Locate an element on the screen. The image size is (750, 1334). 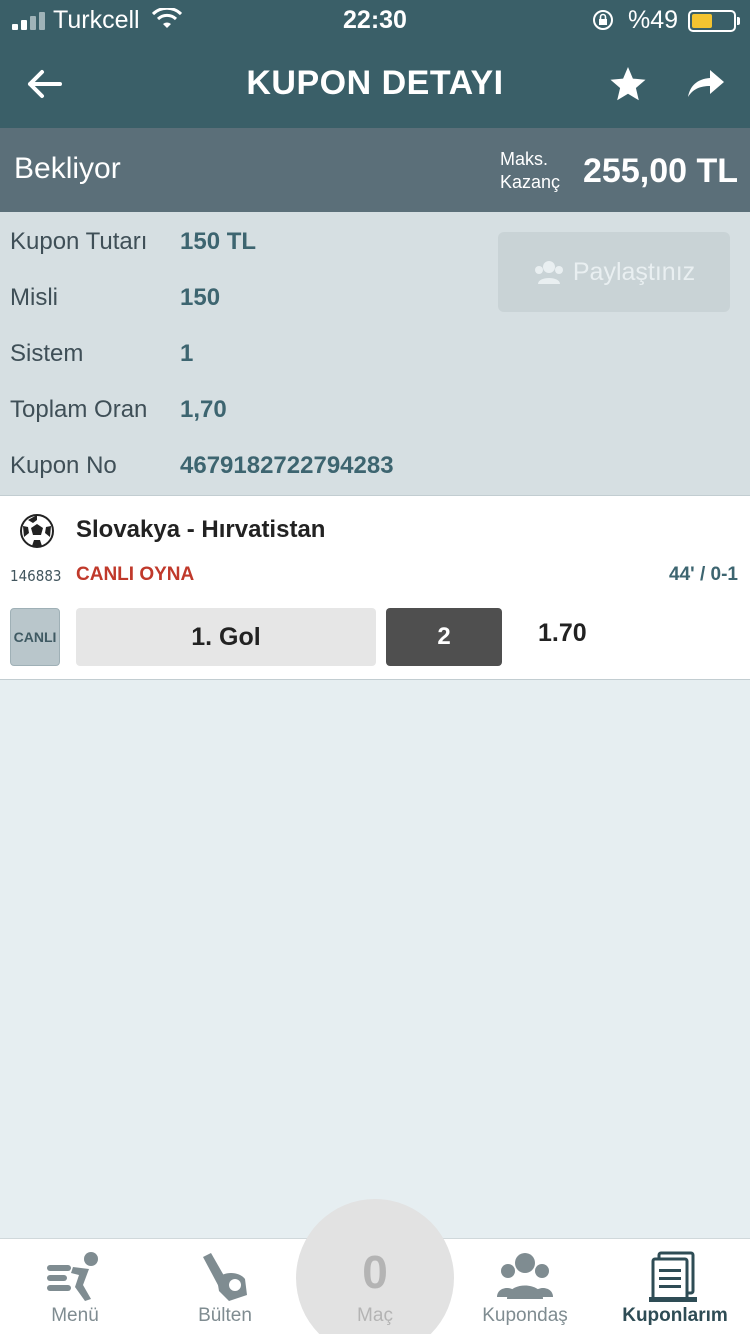
community-icon is located at coordinates (525, 1276).